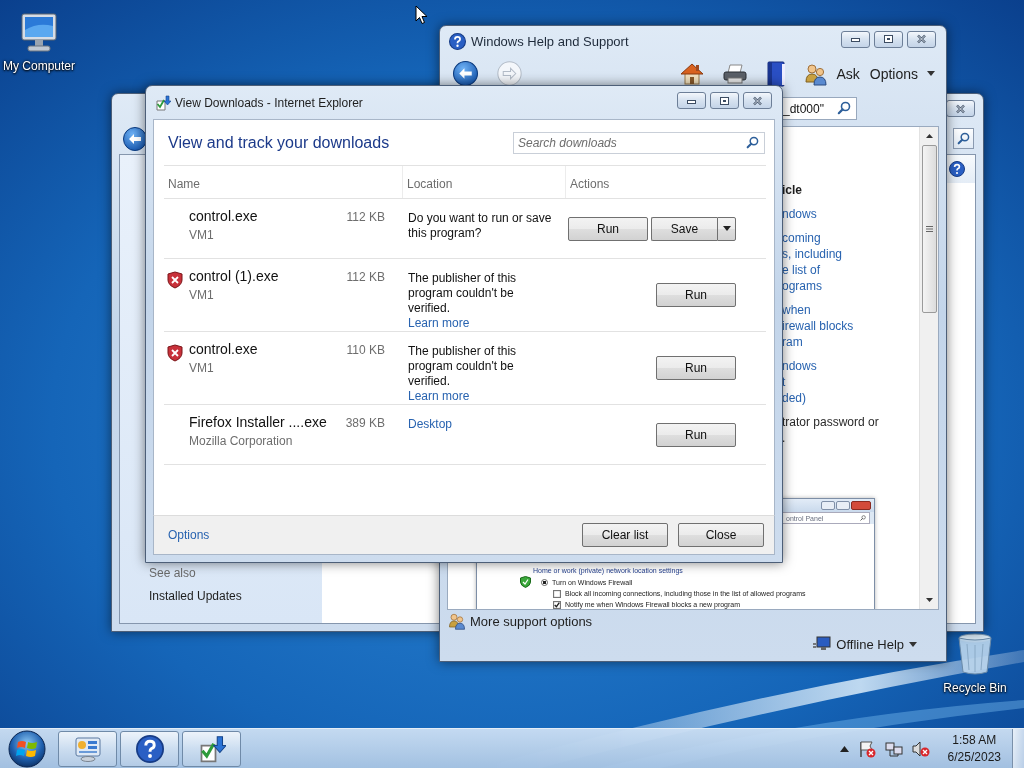 This screenshot has height=768, width=1024. I want to click on scroll-thumb, so click(929, 229).